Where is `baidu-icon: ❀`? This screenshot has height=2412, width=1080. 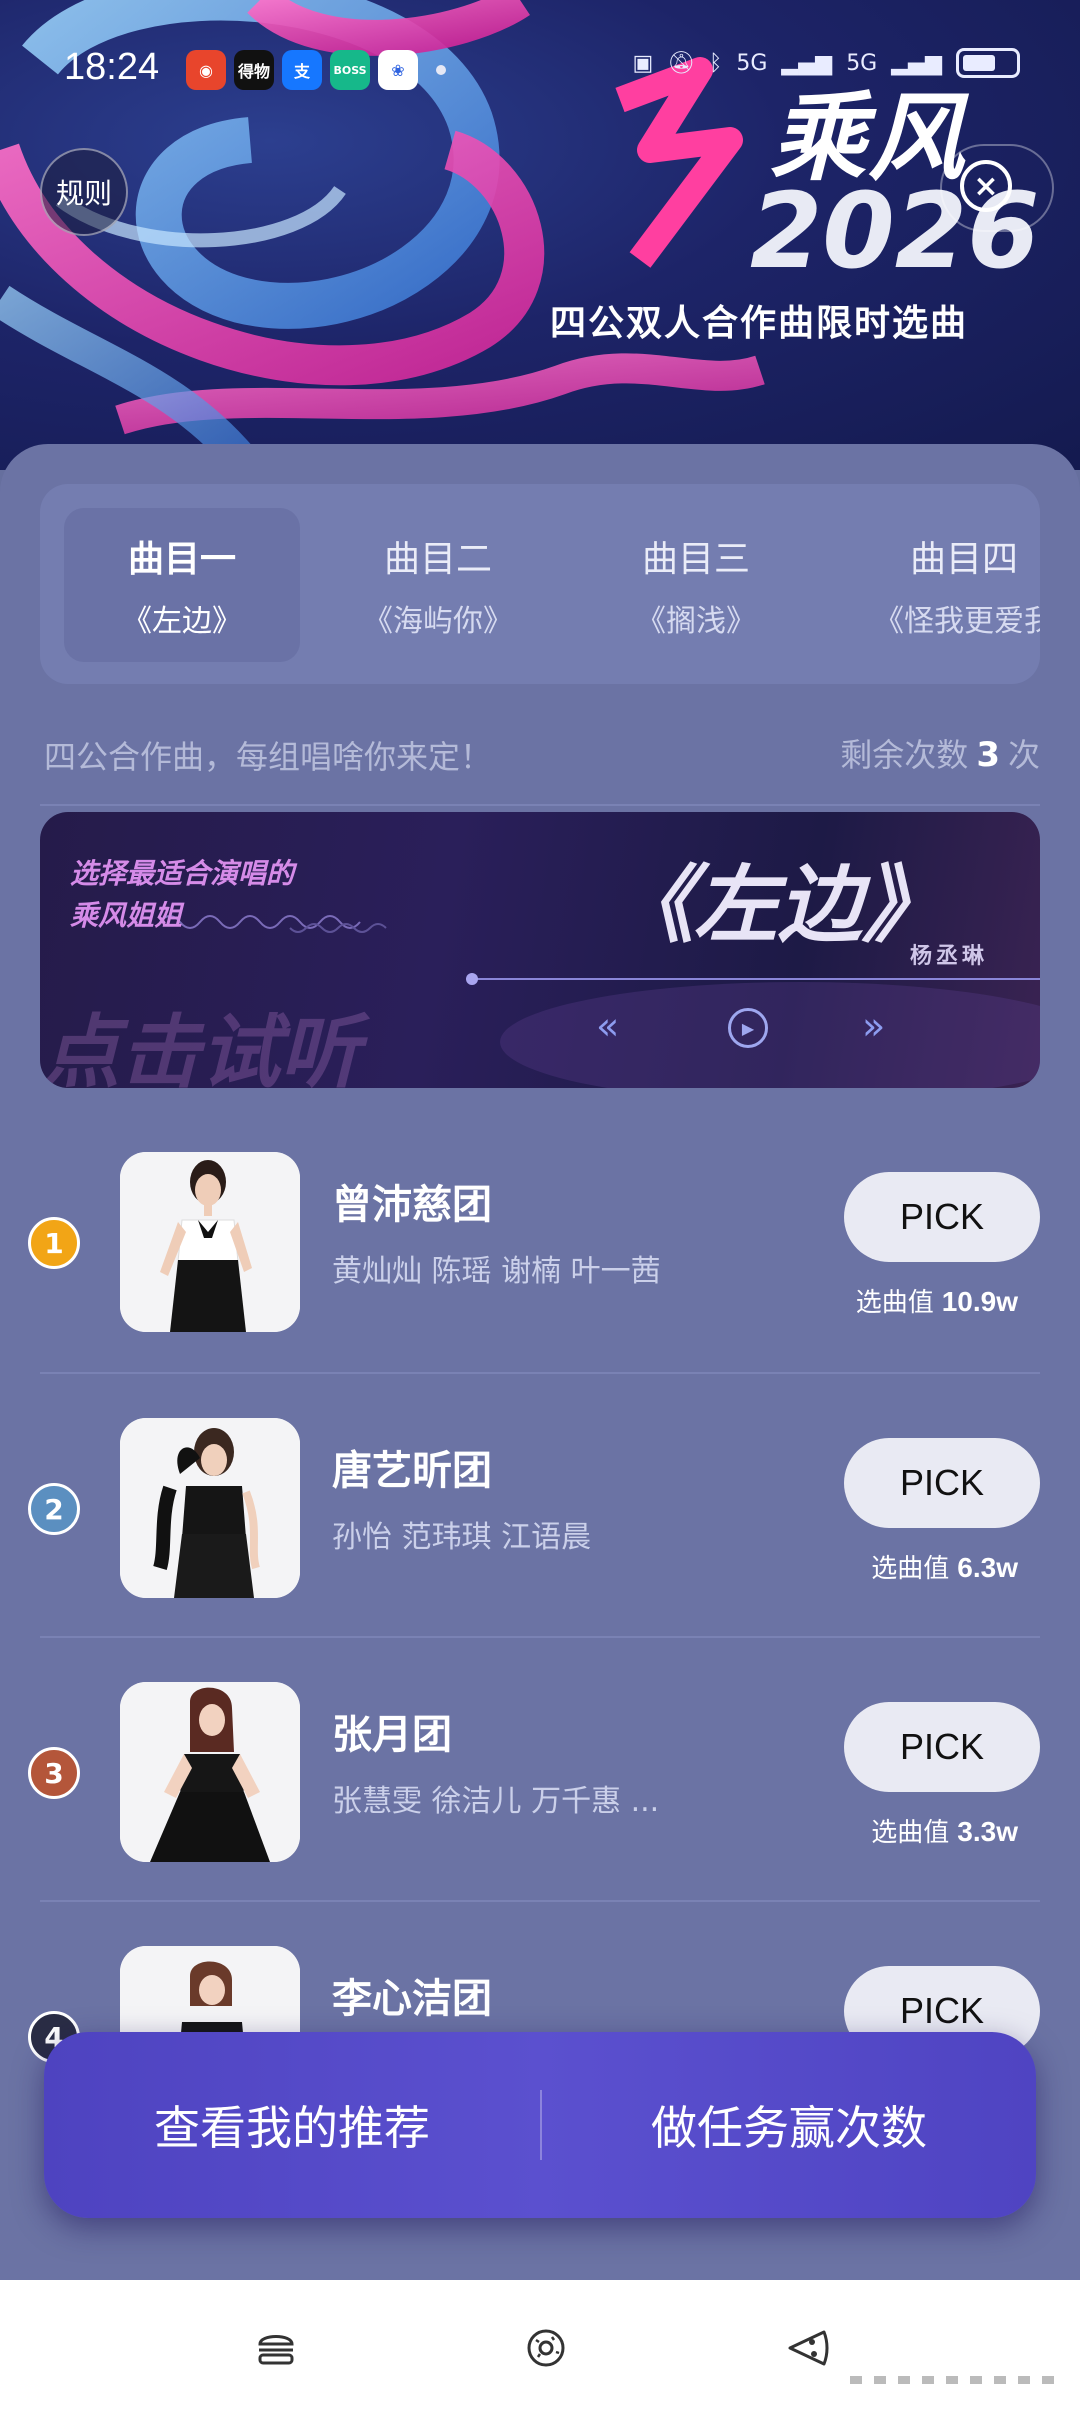
baidu-icon: ❀ is located at coordinates (398, 70).